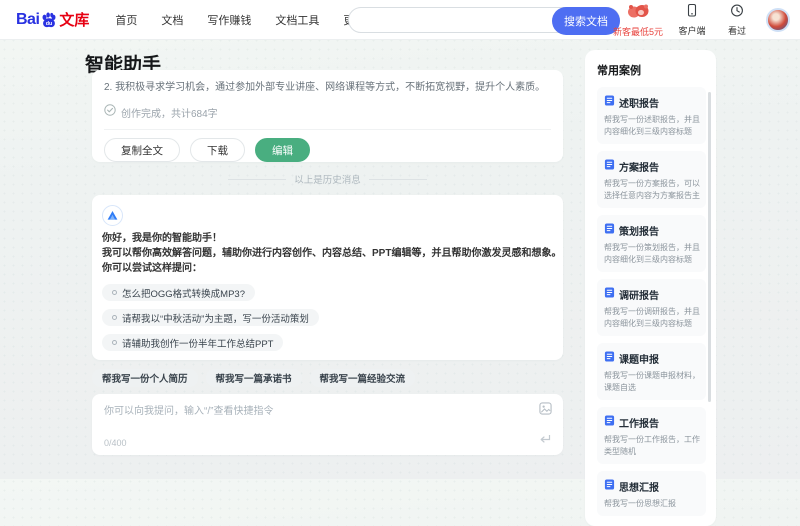  Describe the element at coordinates (297, 20) in the screenshot. I see `nav-item-doc-tools: 文档工具` at that location.